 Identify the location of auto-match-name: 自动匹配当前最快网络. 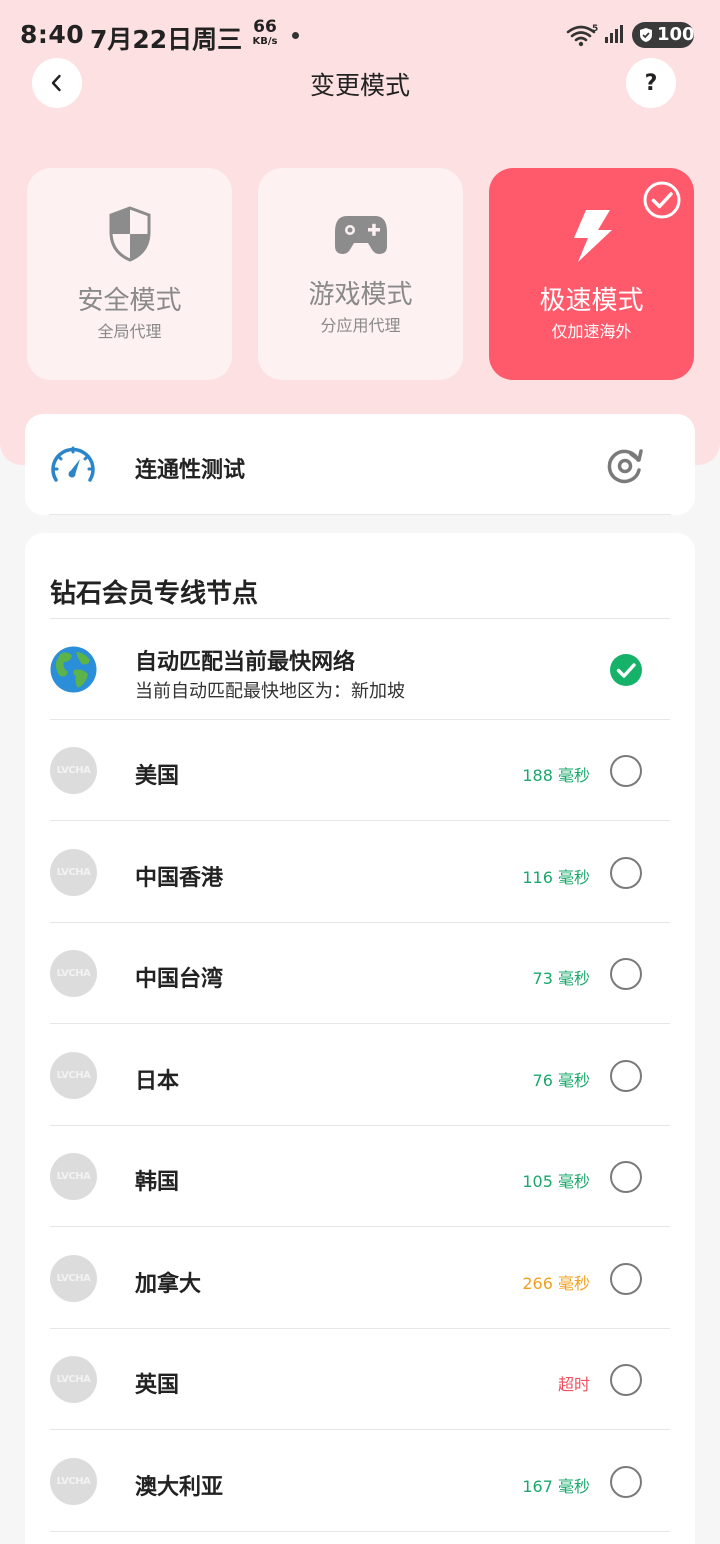
(245, 662).